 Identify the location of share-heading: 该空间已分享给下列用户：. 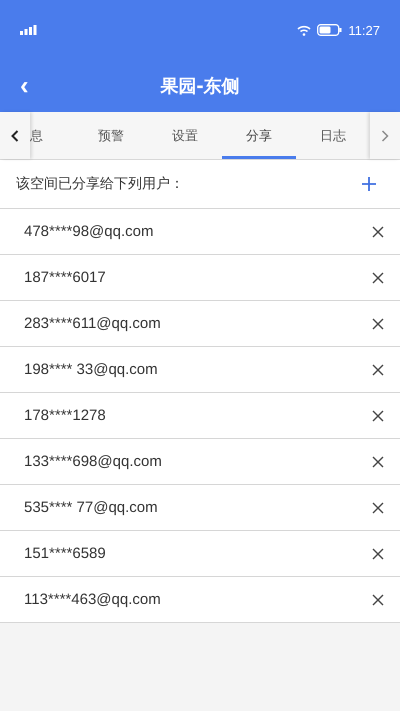
(100, 184).